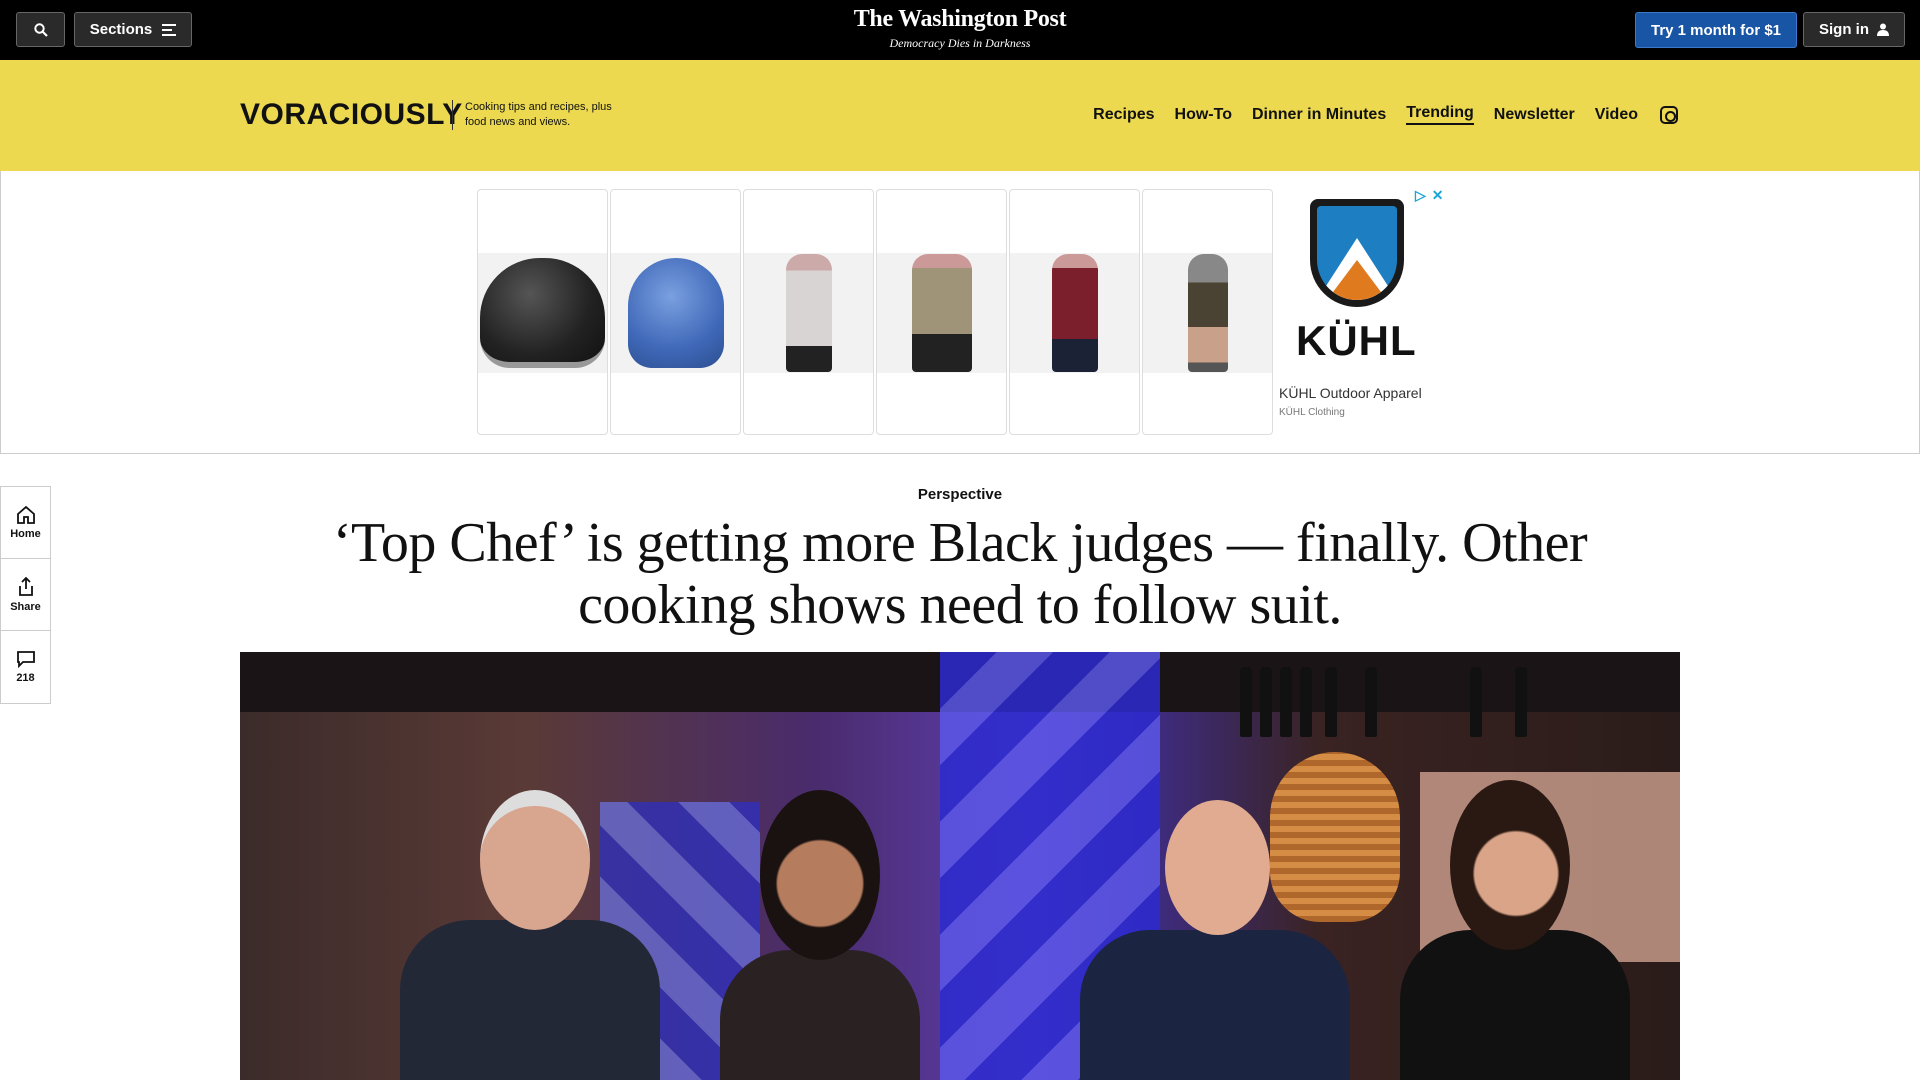 The image size is (1920, 1080). I want to click on ad-product-carousel, so click(875, 312).